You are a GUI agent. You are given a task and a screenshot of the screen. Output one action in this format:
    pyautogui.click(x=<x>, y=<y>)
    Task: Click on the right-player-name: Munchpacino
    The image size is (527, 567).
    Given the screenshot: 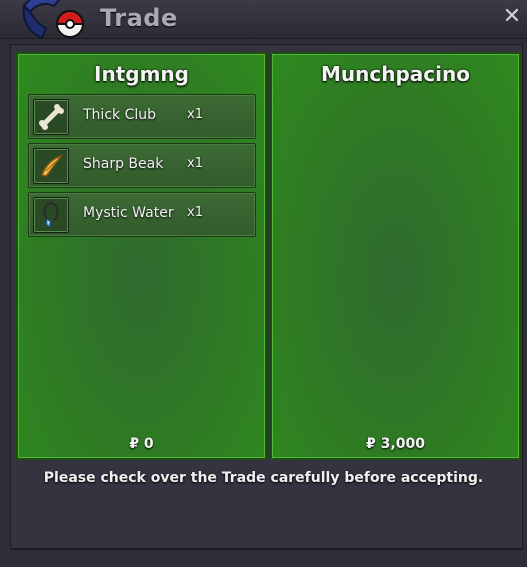 What is the action you would take?
    pyautogui.click(x=395, y=74)
    